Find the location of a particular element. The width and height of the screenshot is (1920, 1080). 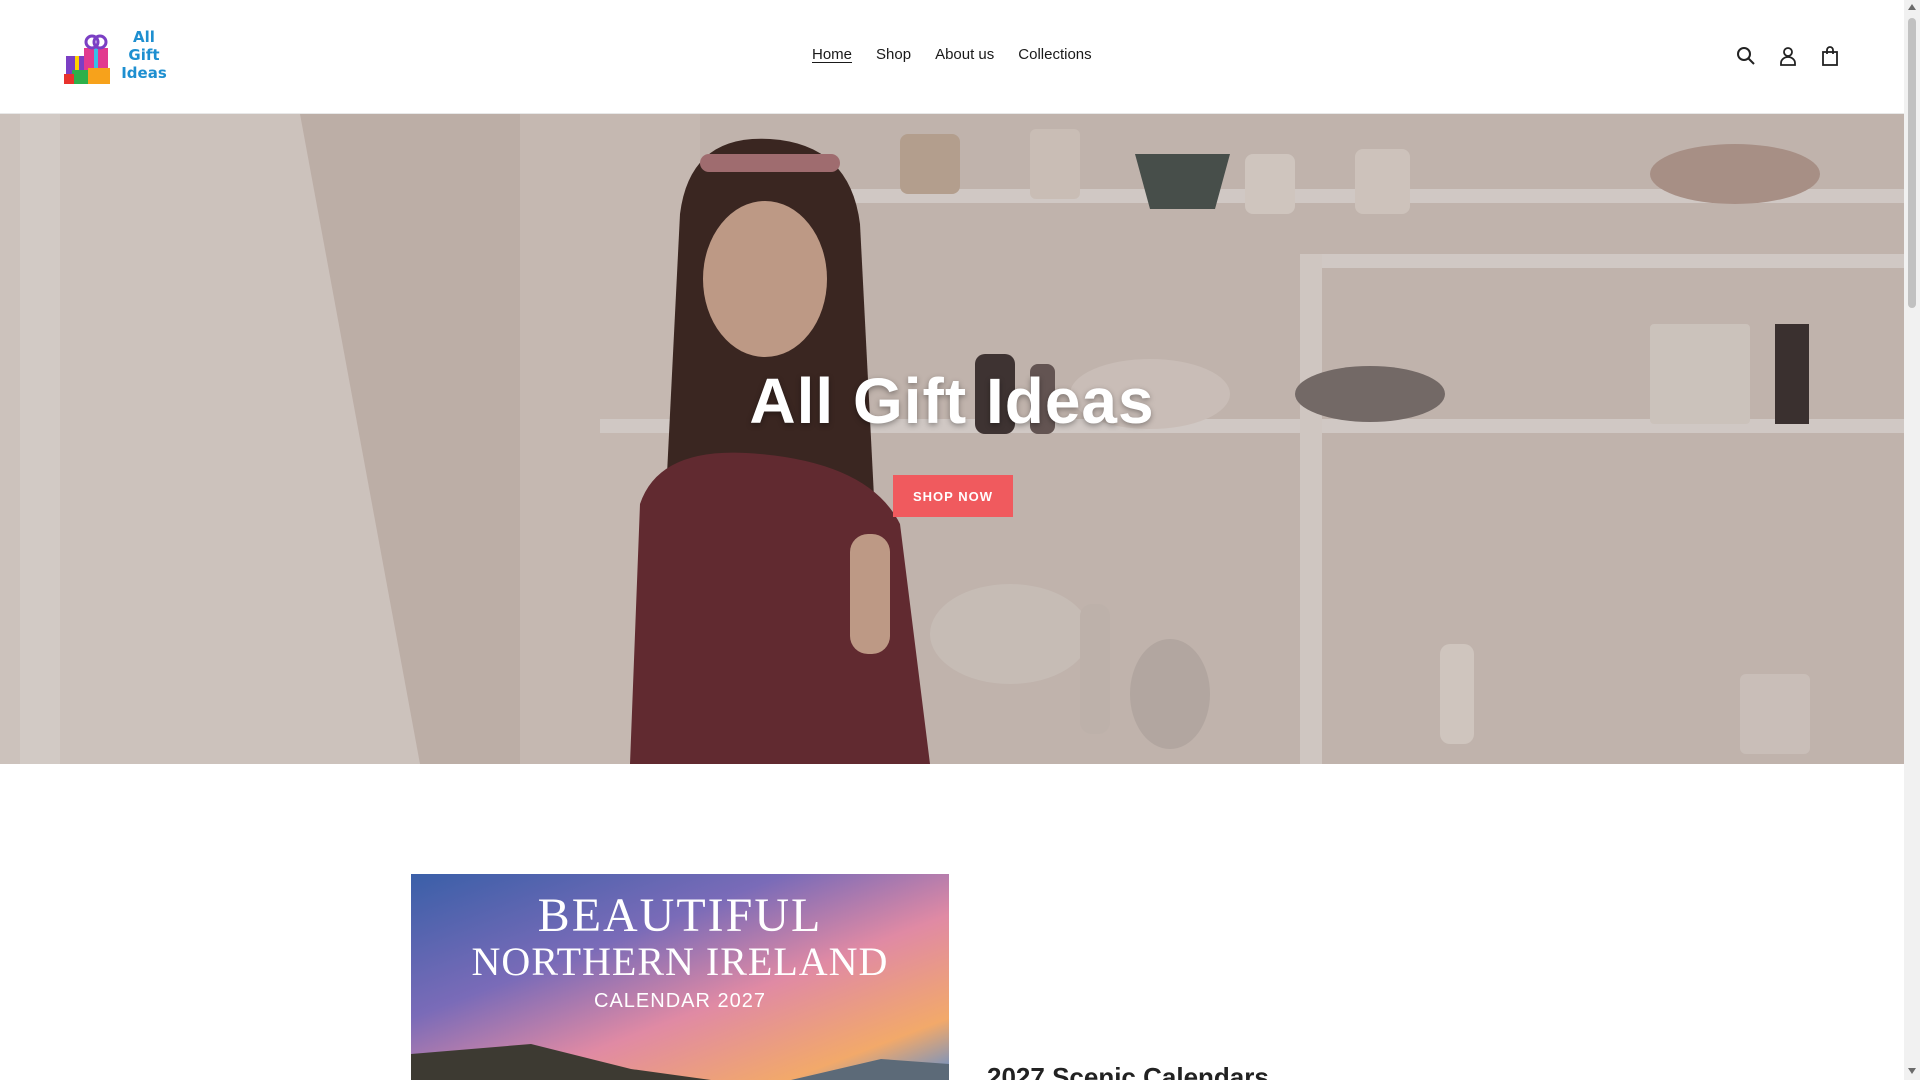

site-logo: All Gift Ideas is located at coordinates (115, 57).